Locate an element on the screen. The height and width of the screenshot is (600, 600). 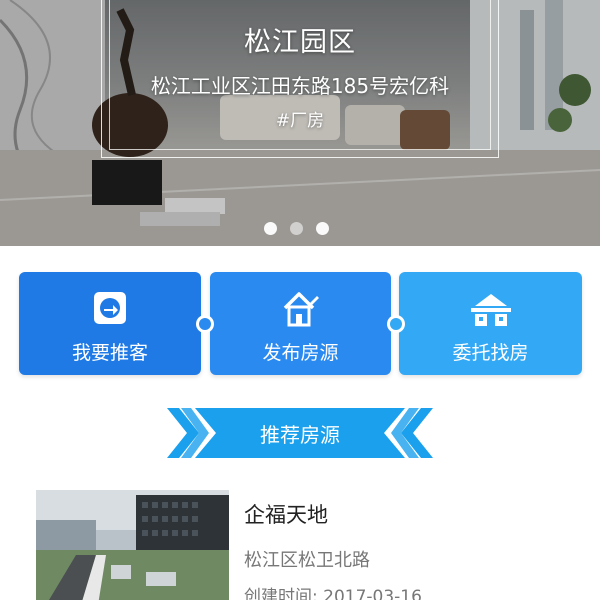
entrust-search-button: 委托找房 is located at coordinates (490, 323).